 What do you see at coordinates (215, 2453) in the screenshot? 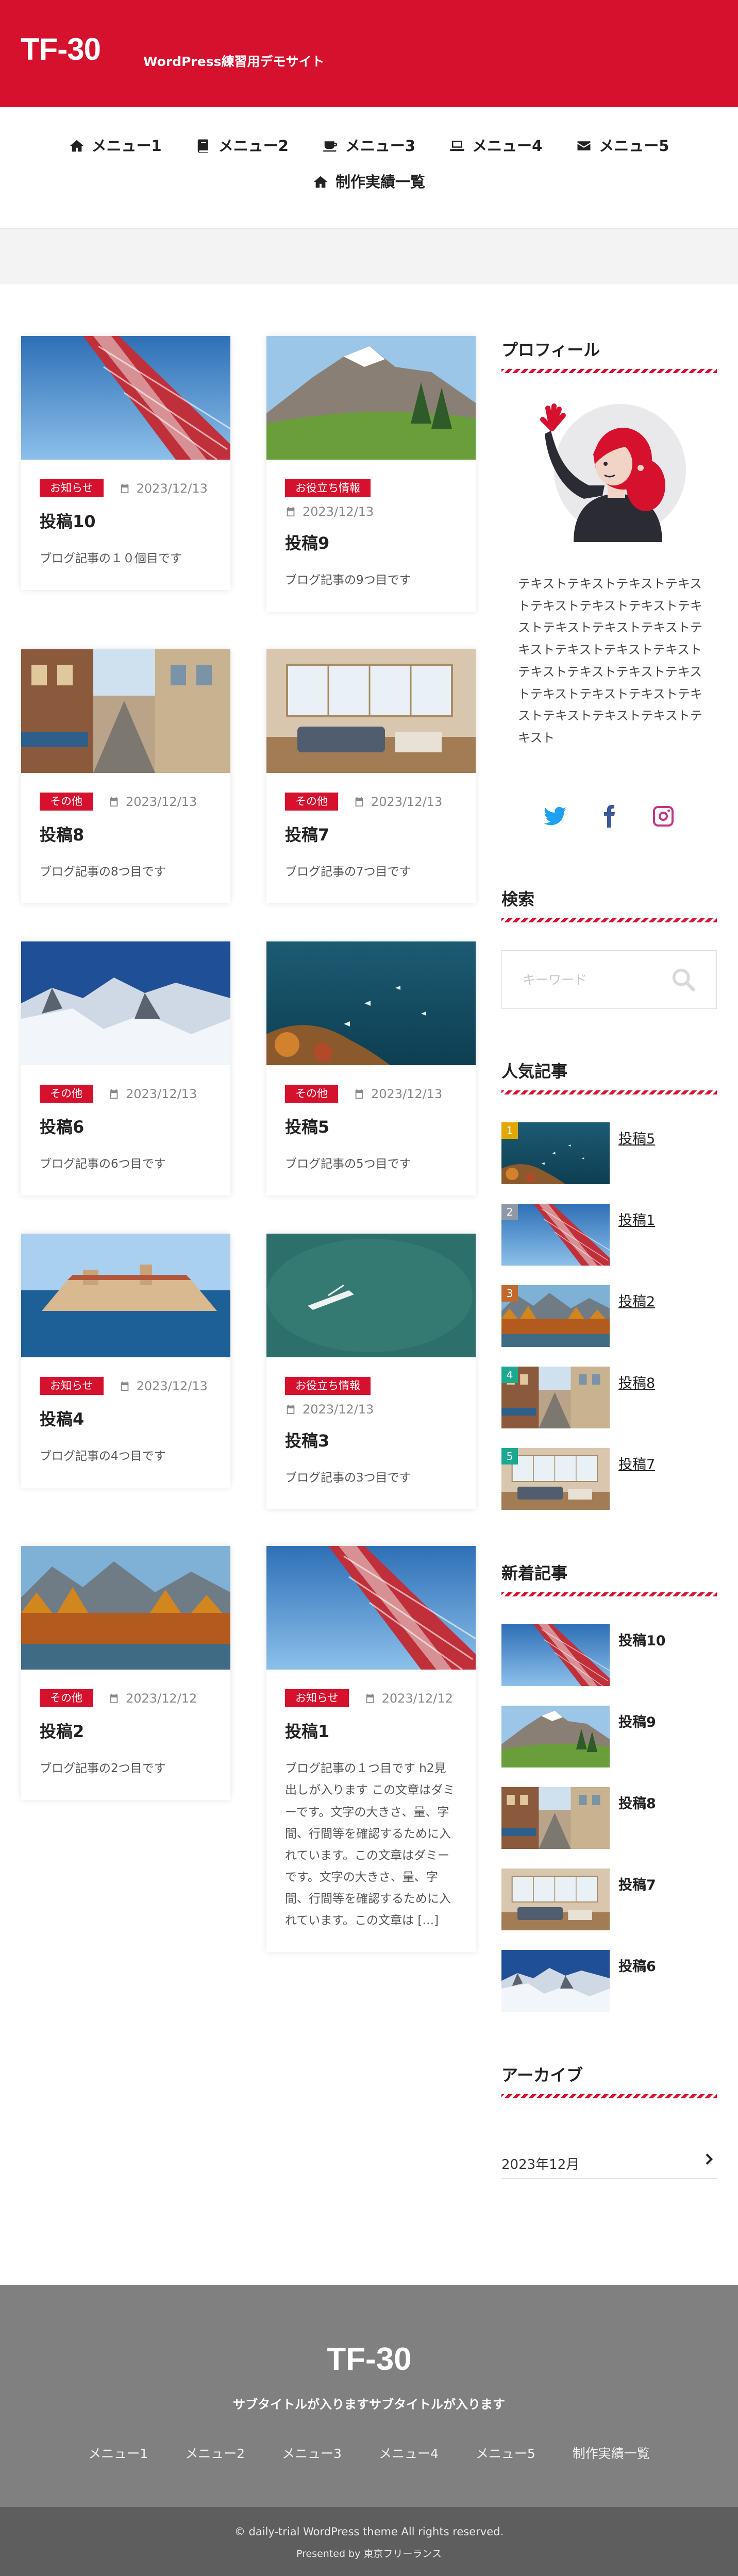
I see `footer-nav-item: メニュー2` at bounding box center [215, 2453].